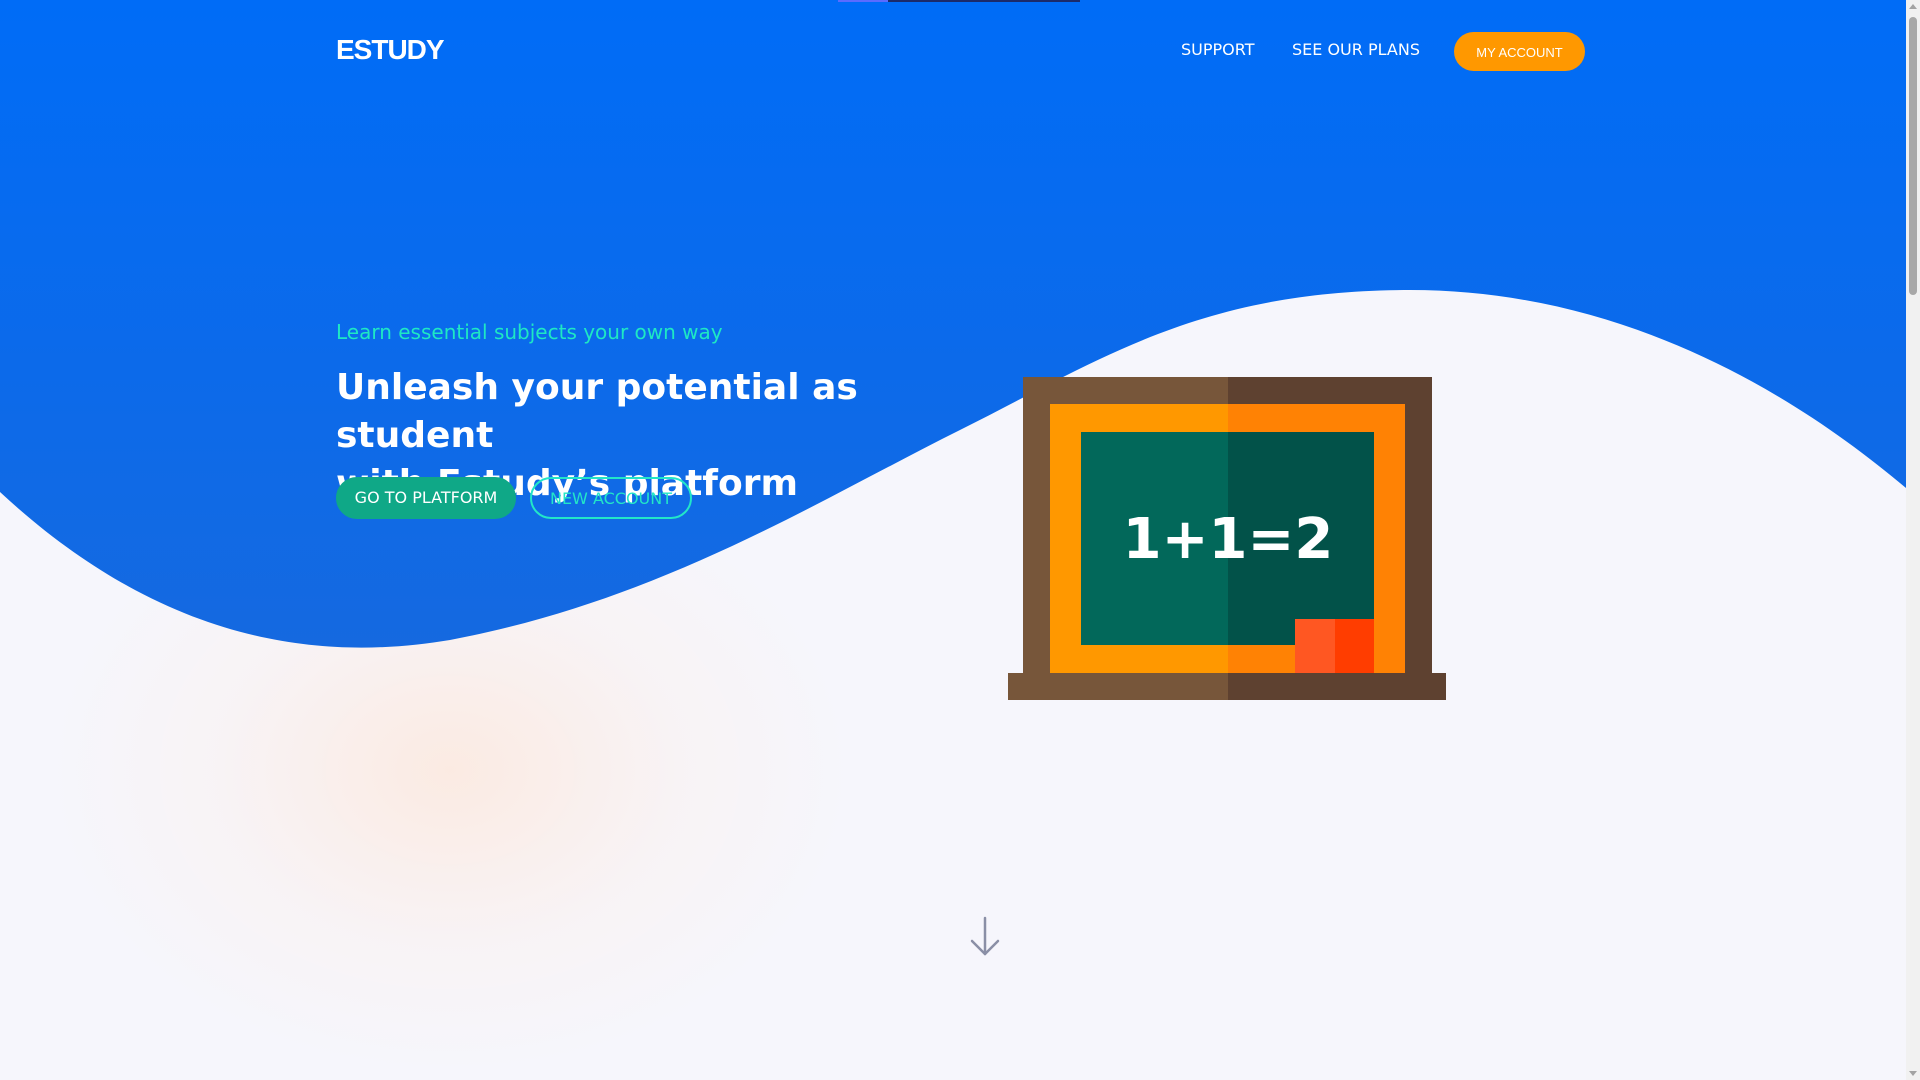 The image size is (1920, 1080). I want to click on arrow-down-icon, so click(985, 937).